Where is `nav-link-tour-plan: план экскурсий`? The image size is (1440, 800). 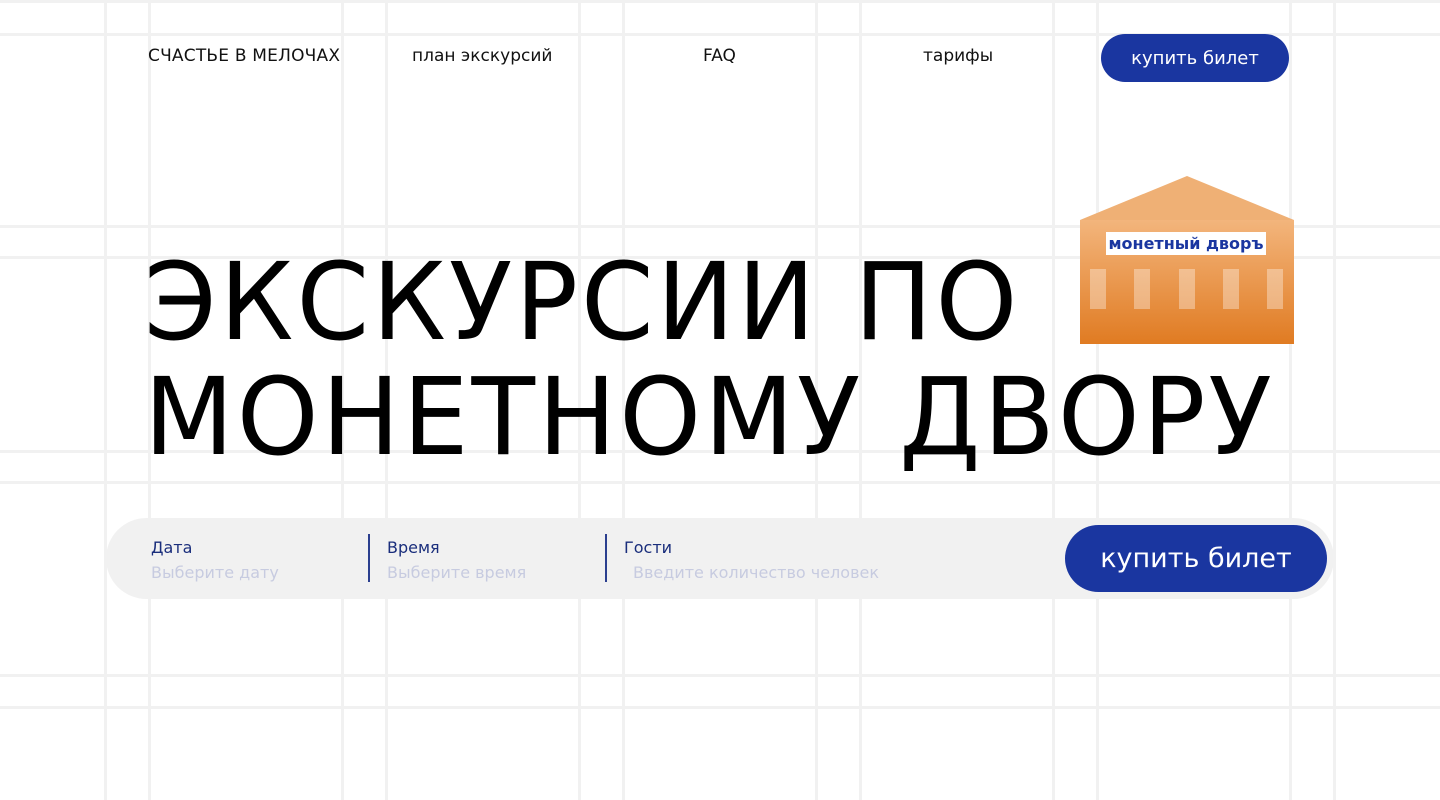
nav-link-tour-plan: план экскурсий is located at coordinates (482, 56).